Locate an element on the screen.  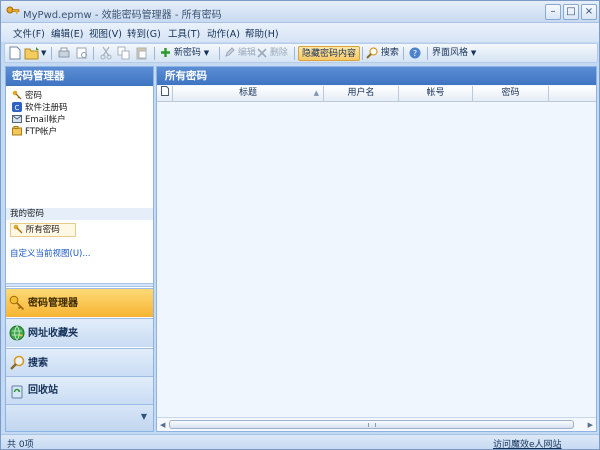
column-header-account: 帐号 is located at coordinates (436, 94).